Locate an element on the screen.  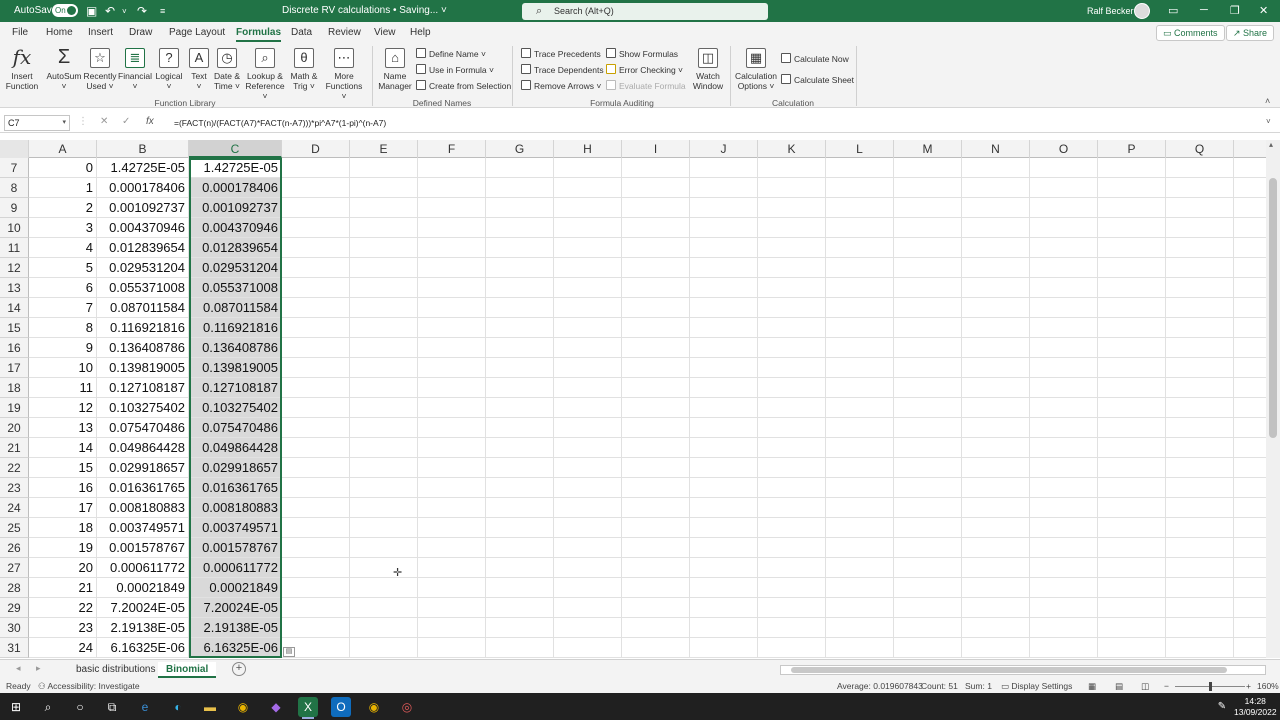
more-functions-button: ⋯ More Functions ˅ is located at coordinates (344, 74).